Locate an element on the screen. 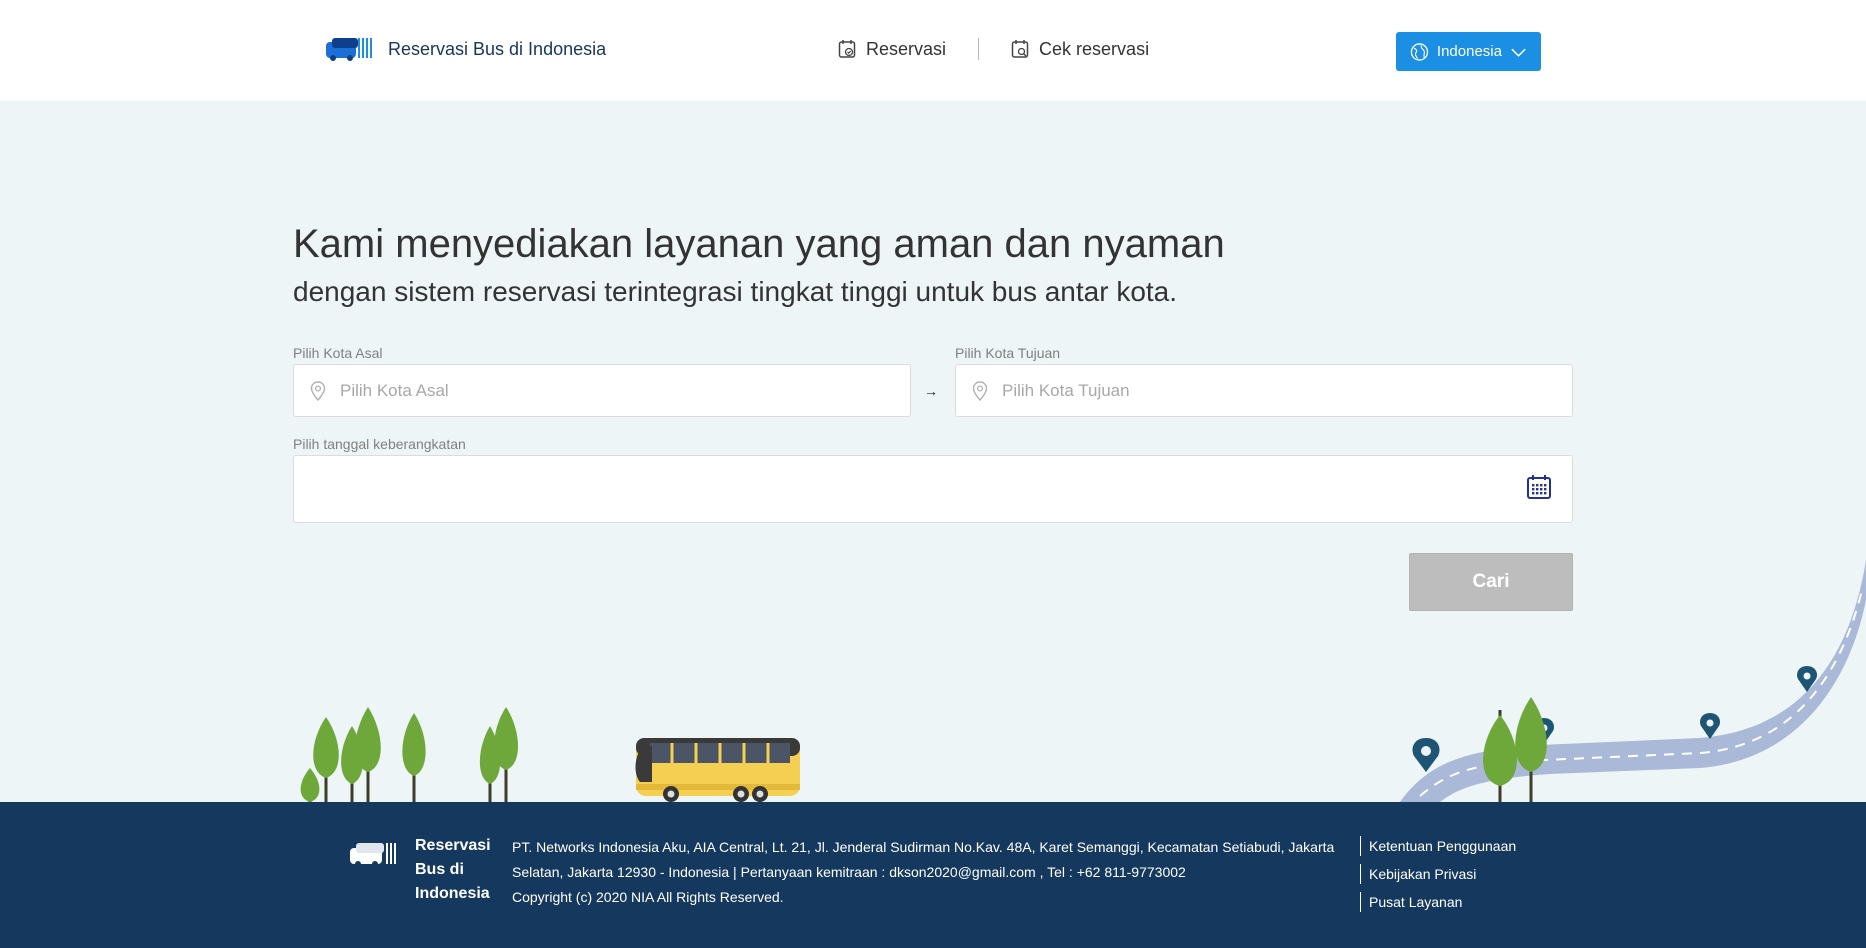  origin-field is located at coordinates (602, 390).